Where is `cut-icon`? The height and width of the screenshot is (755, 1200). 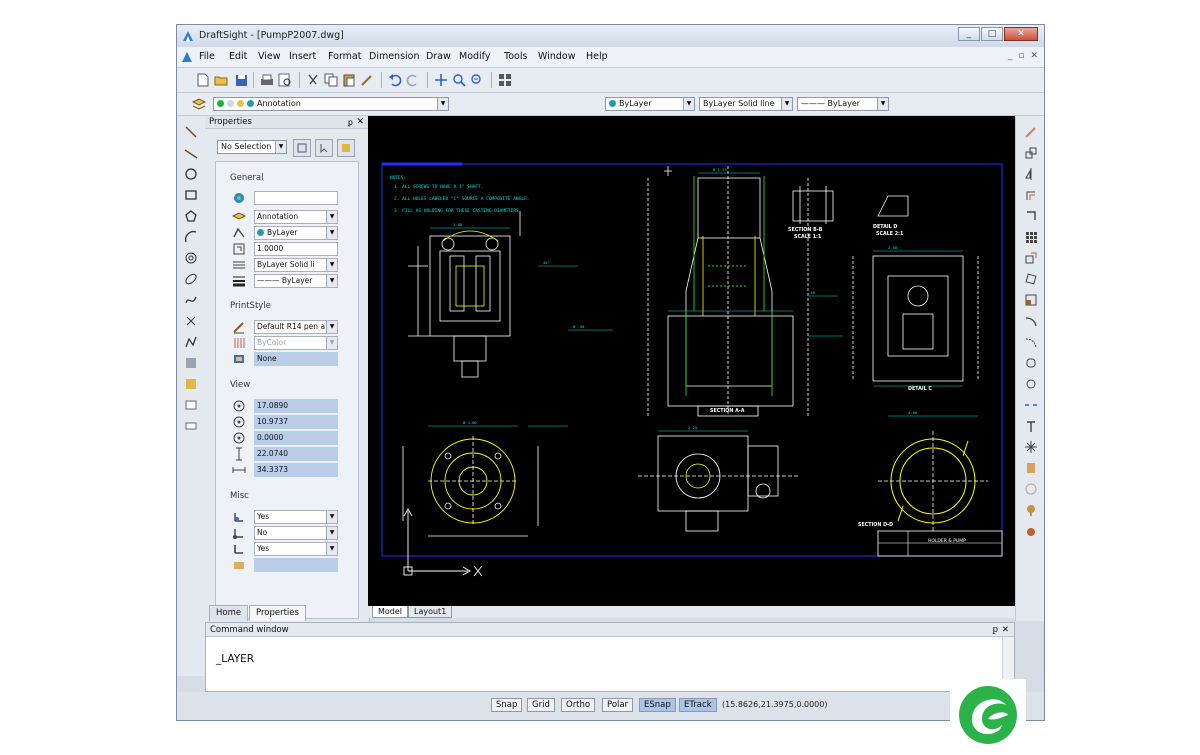
cut-icon is located at coordinates (313, 80).